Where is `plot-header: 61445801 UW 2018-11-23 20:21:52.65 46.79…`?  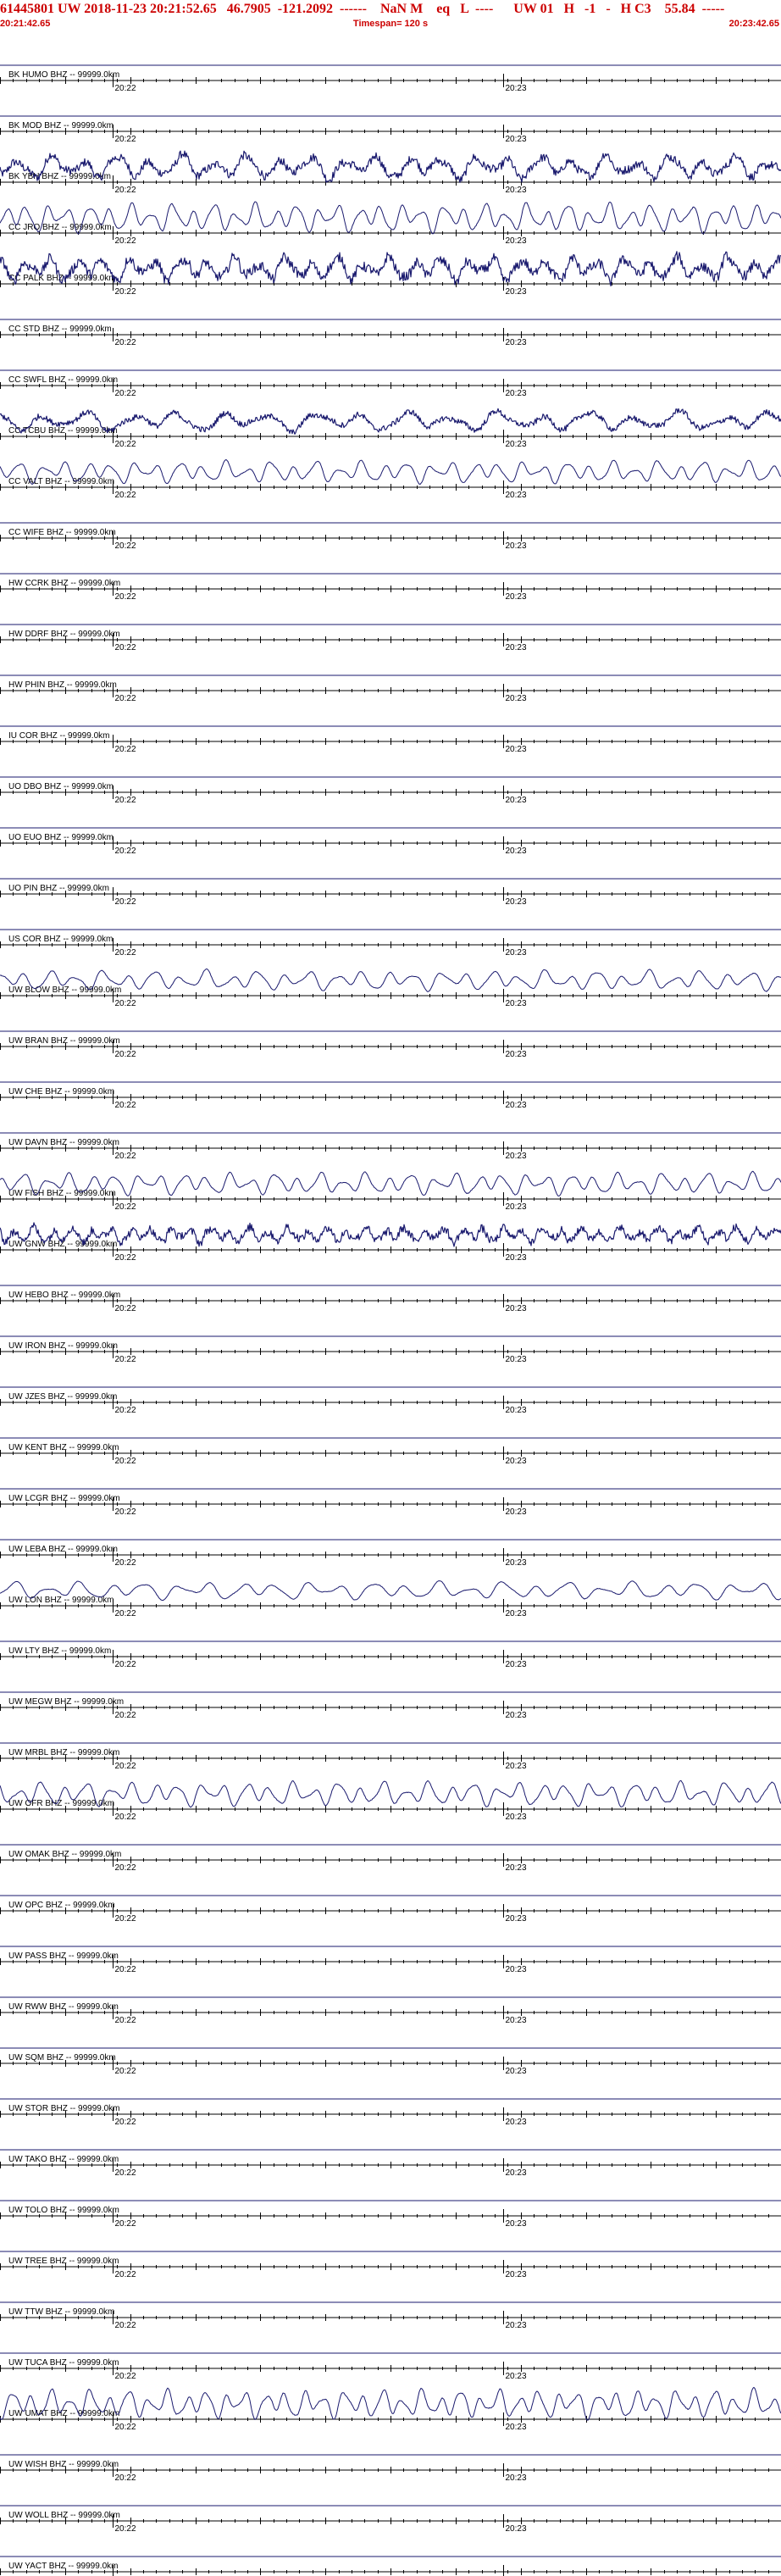 plot-header: 61445801 UW 2018-11-23 20:21:52.65 46.79… is located at coordinates (390, 17).